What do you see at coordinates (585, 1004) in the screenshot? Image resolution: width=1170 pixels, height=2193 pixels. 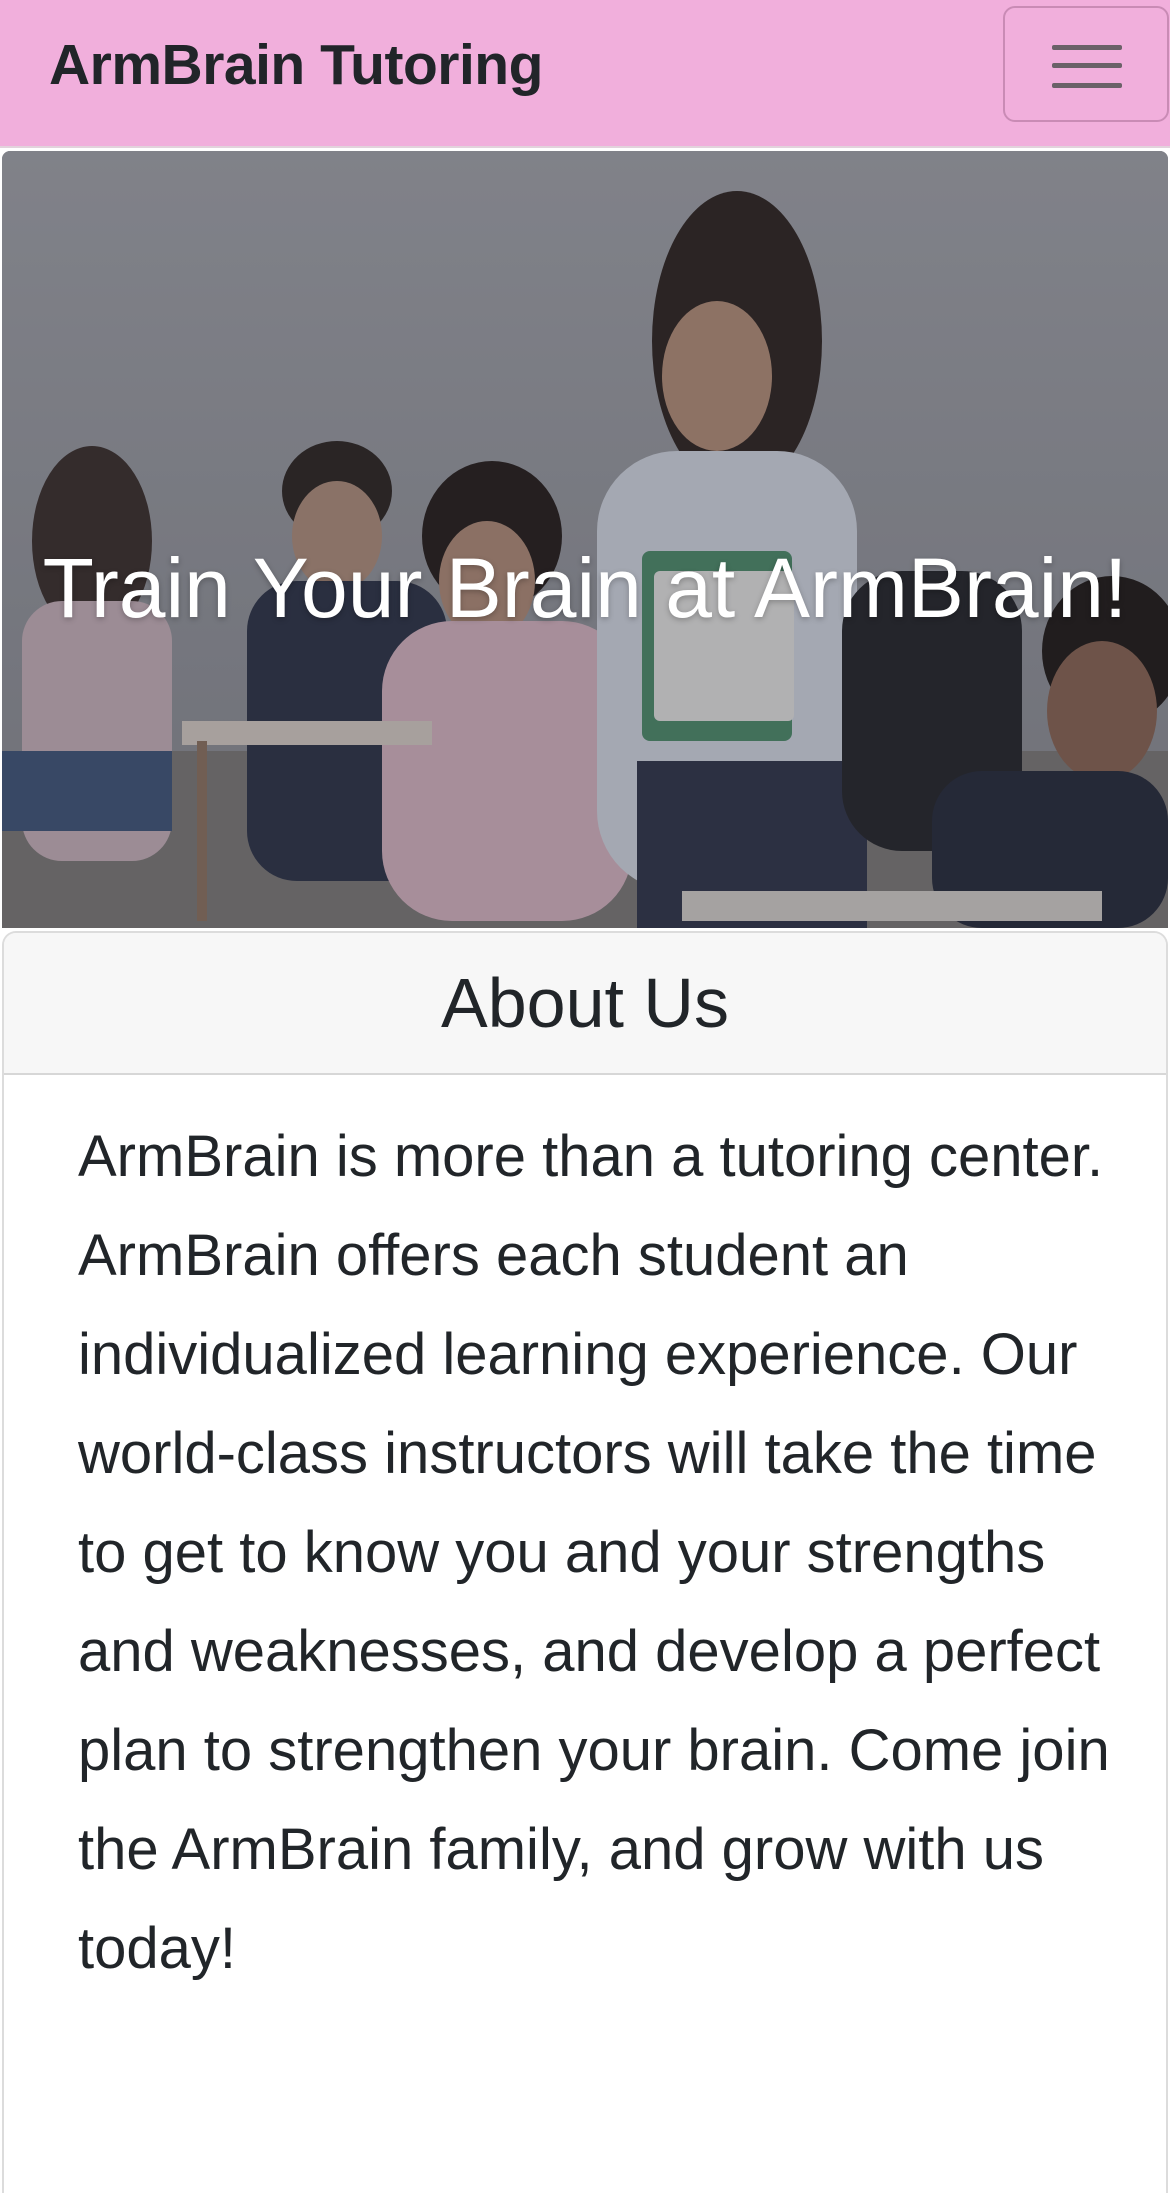 I see `about-heading: About Us` at bounding box center [585, 1004].